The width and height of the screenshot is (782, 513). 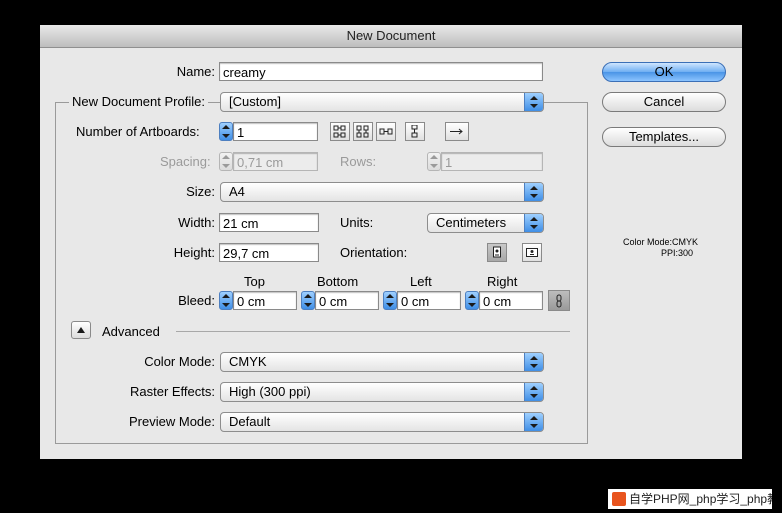 What do you see at coordinates (172, 391) in the screenshot?
I see `raster-effects-label: Raster Effects:` at bounding box center [172, 391].